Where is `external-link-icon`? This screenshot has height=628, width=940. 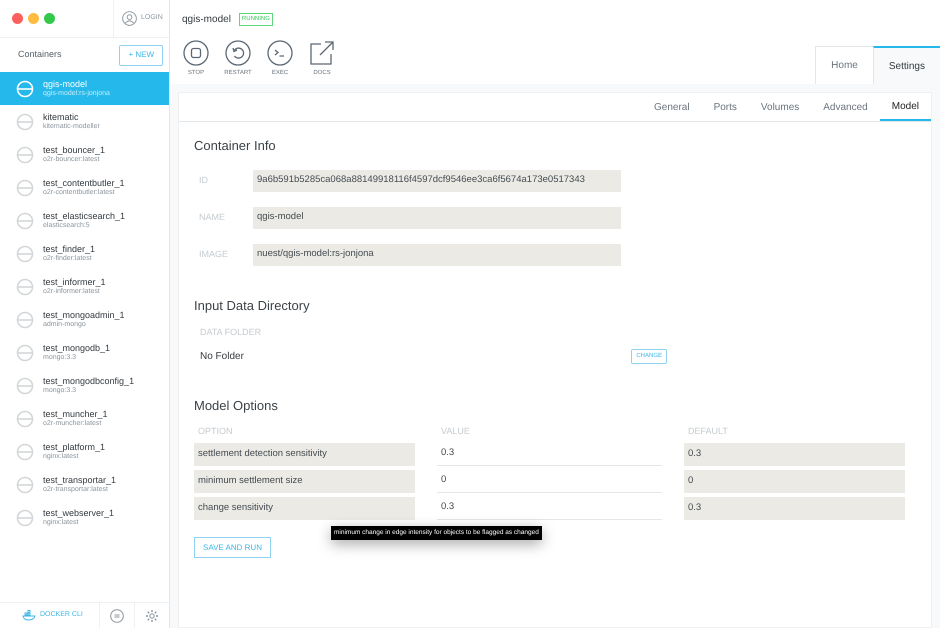 external-link-icon is located at coordinates (322, 53).